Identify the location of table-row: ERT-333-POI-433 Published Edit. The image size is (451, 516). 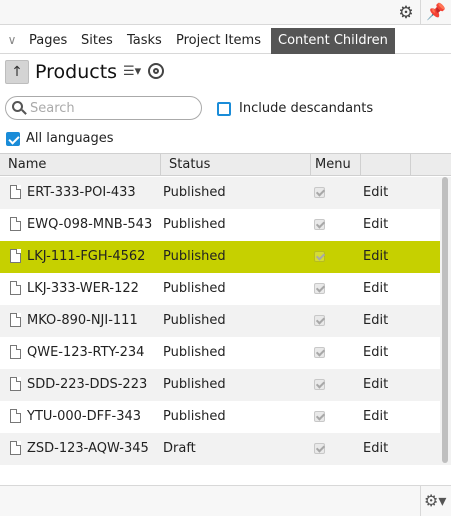
(220, 193).